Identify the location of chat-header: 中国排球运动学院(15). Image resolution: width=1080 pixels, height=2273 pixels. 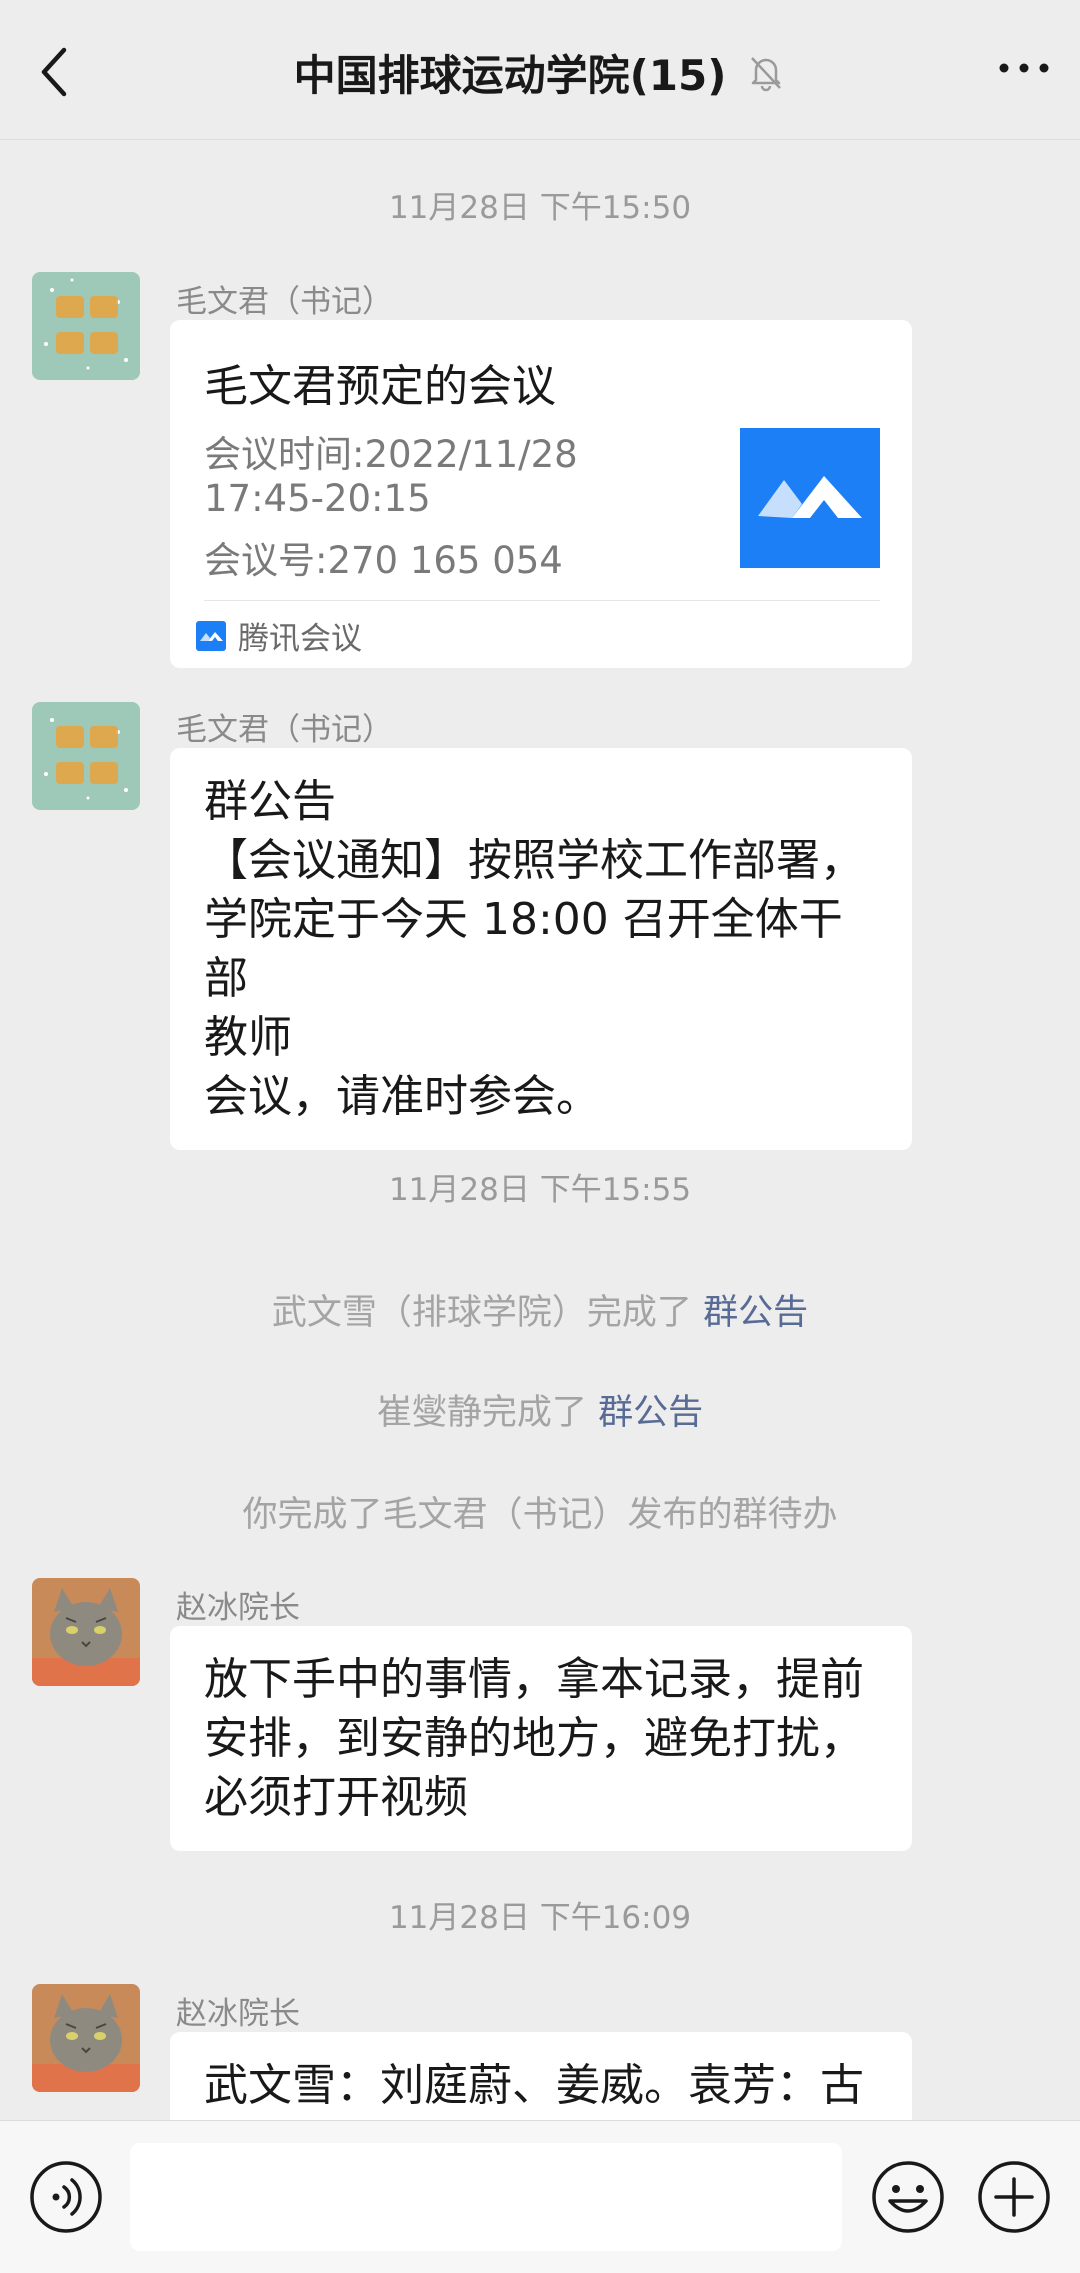
(540, 70).